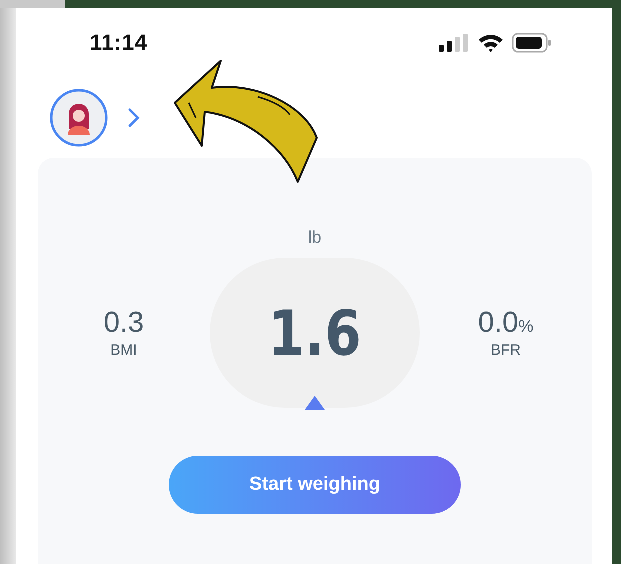 The width and height of the screenshot is (621, 564). Describe the element at coordinates (315, 333) in the screenshot. I see `weight-value: 1.6` at that location.